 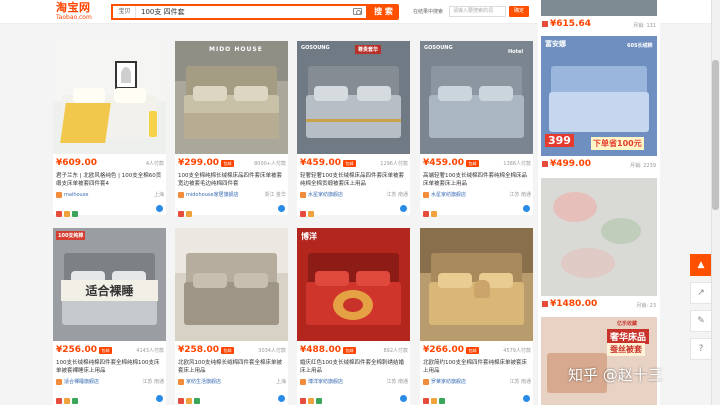 What do you see at coordinates (325, 382) in the screenshot?
I see `shop-name: 博洋家纺旗舰店` at bounding box center [325, 382].